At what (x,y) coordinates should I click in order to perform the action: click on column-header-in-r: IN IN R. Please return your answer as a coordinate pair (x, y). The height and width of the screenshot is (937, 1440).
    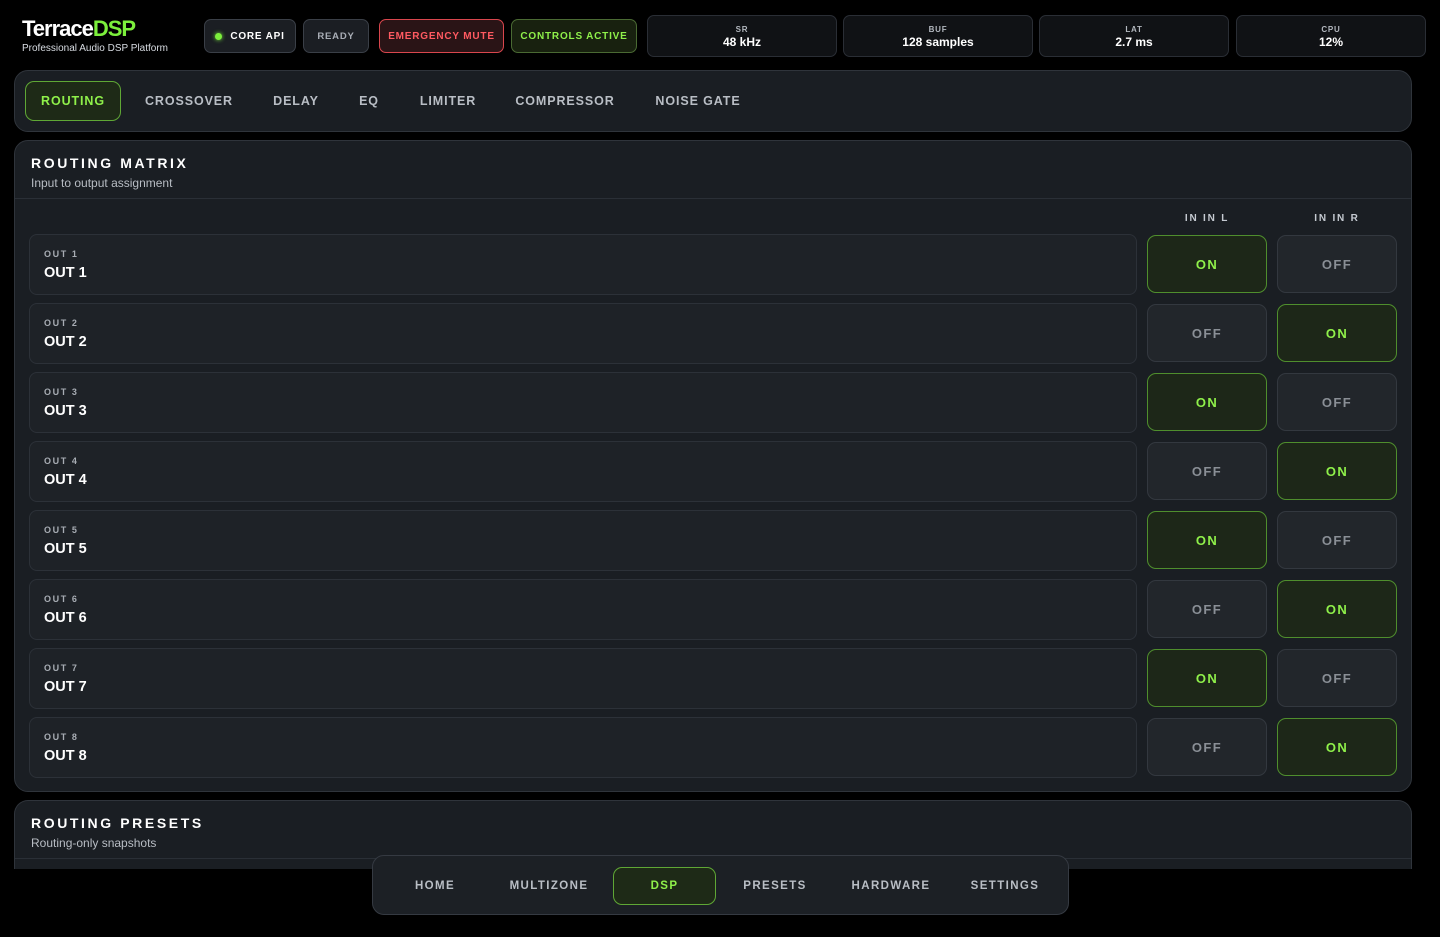
    Looking at the image, I should click on (1337, 218).